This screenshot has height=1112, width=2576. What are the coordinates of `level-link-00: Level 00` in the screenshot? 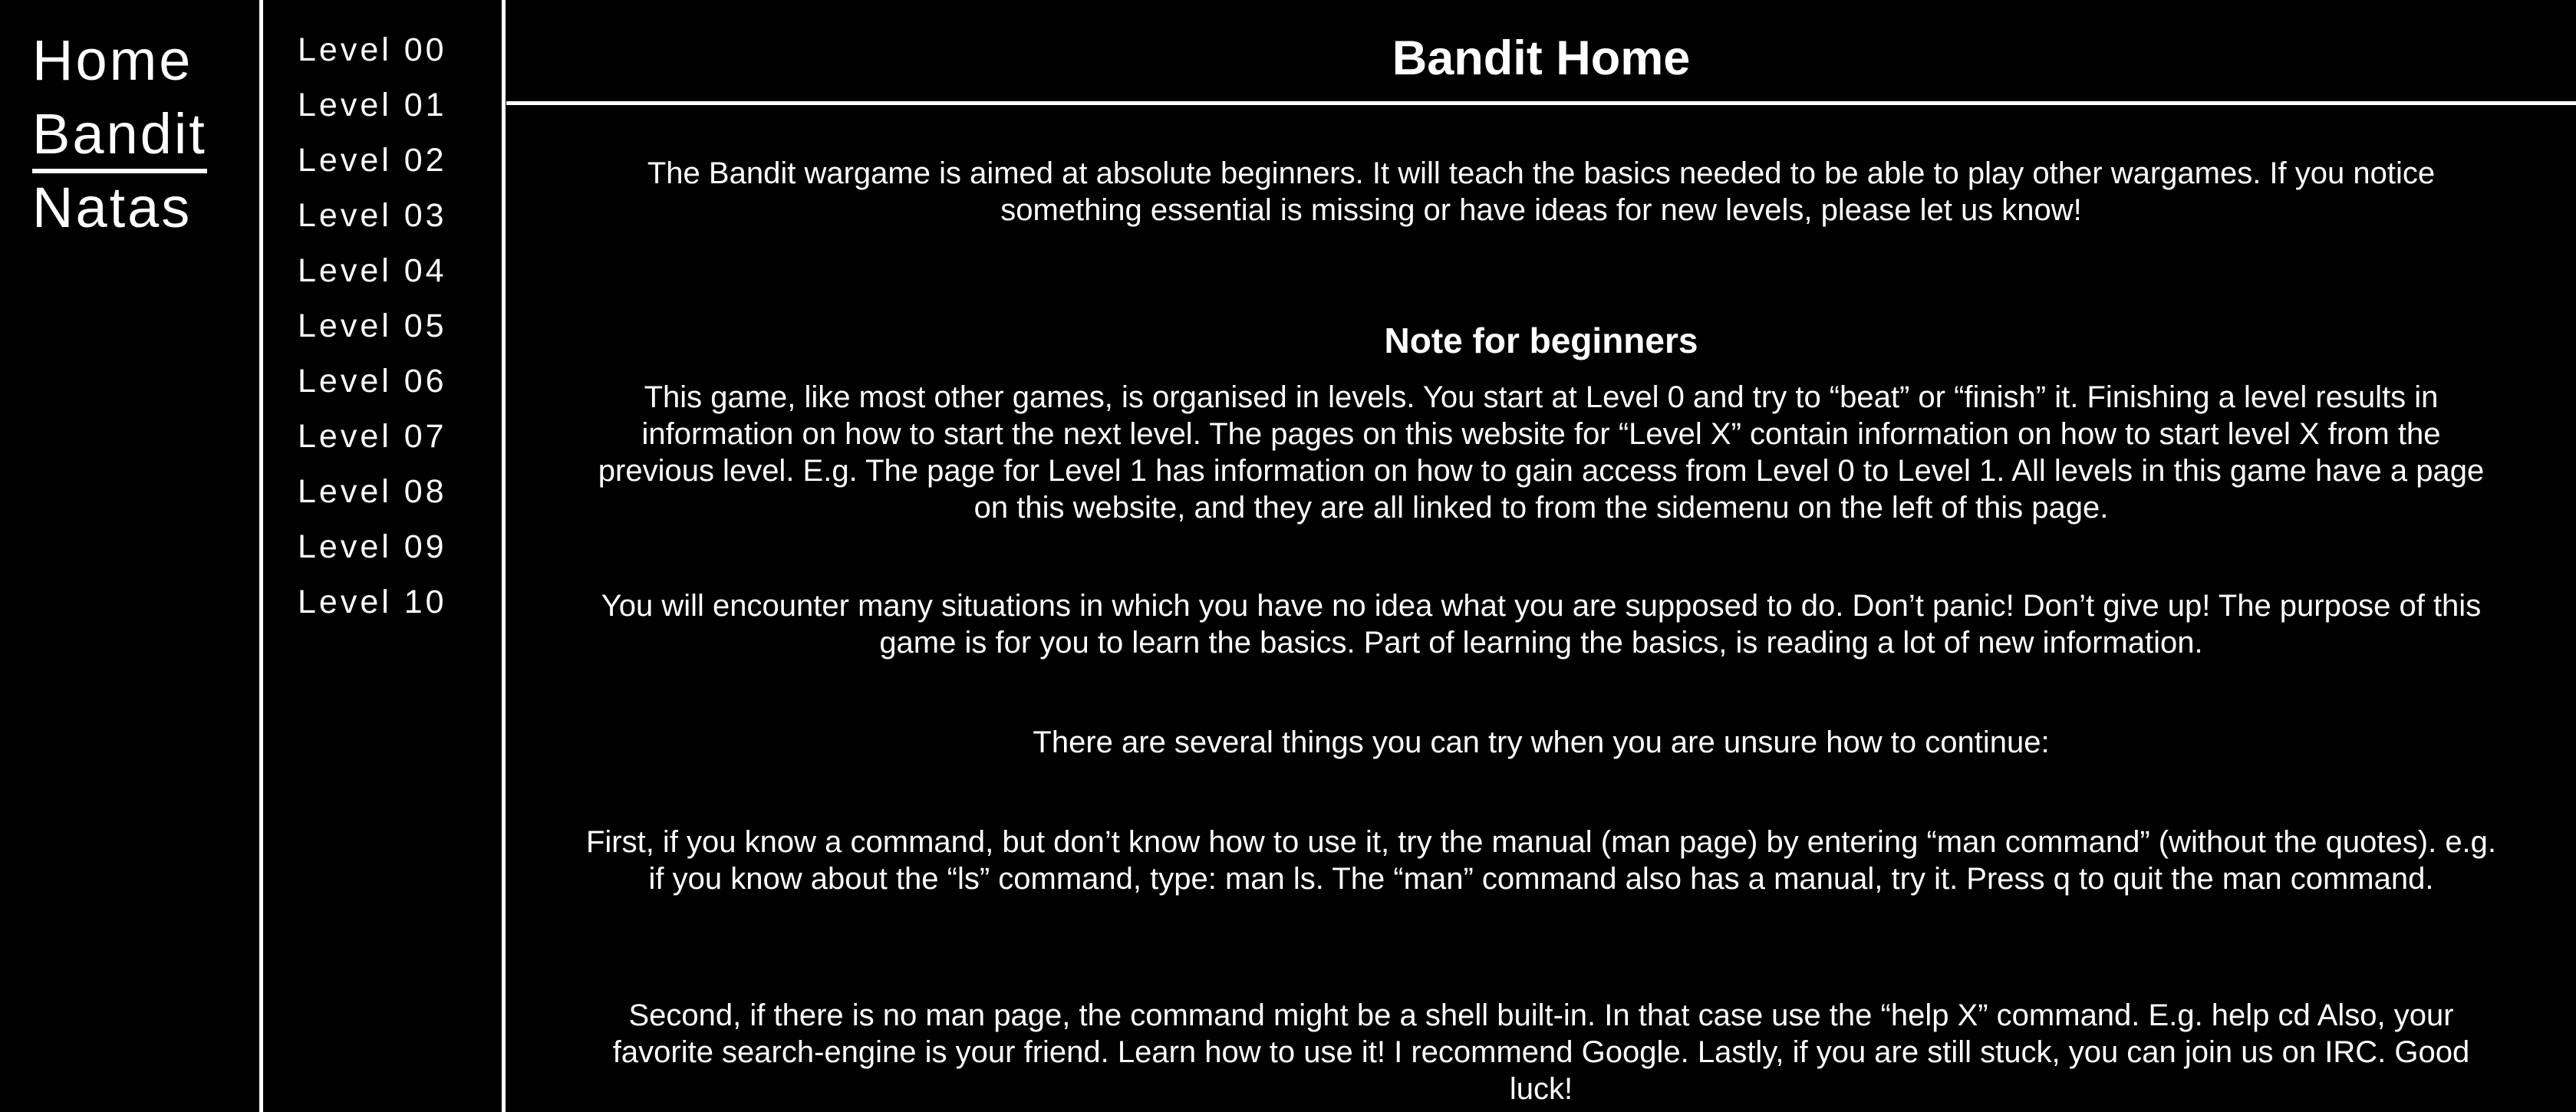 It's located at (372, 51).